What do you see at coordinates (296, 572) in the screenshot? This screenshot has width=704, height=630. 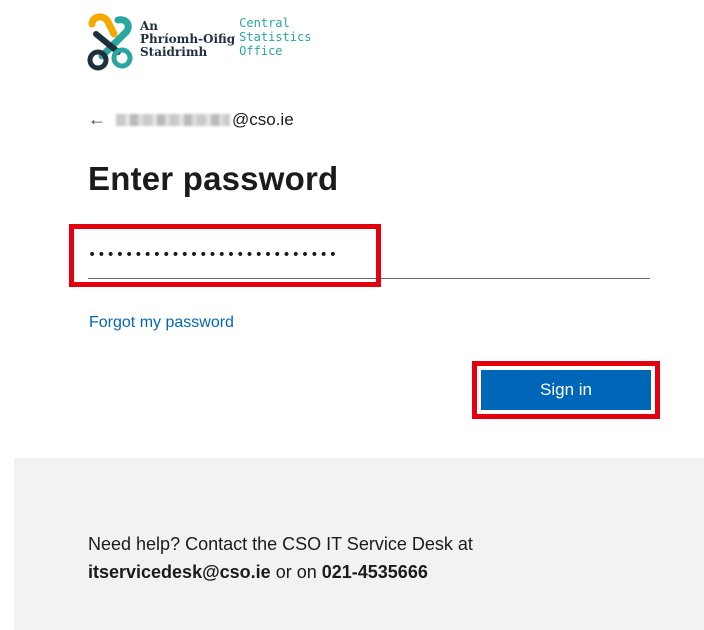 I see `help-or-on: or on` at bounding box center [296, 572].